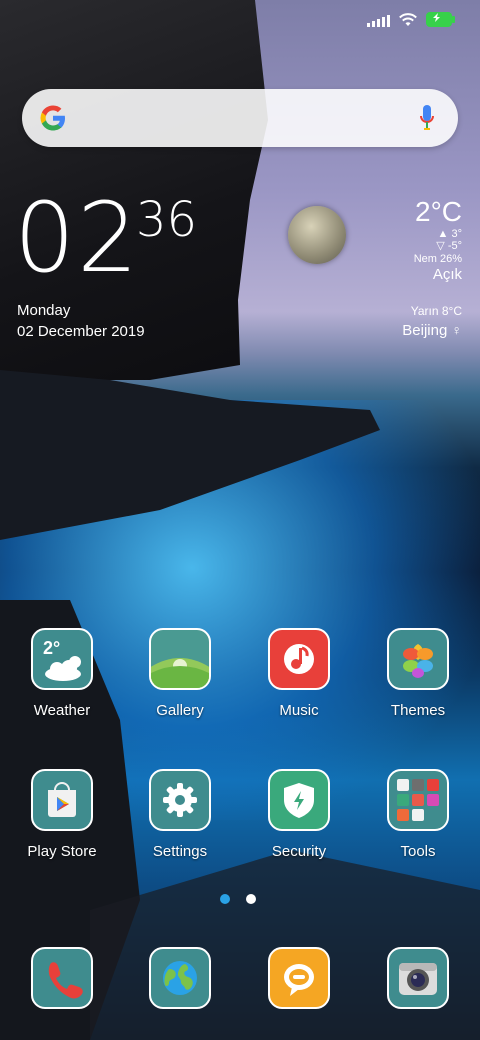 The image size is (480, 1040). What do you see at coordinates (285, 945) in the screenshot?
I see `wallpaper-rock-bottom` at bounding box center [285, 945].